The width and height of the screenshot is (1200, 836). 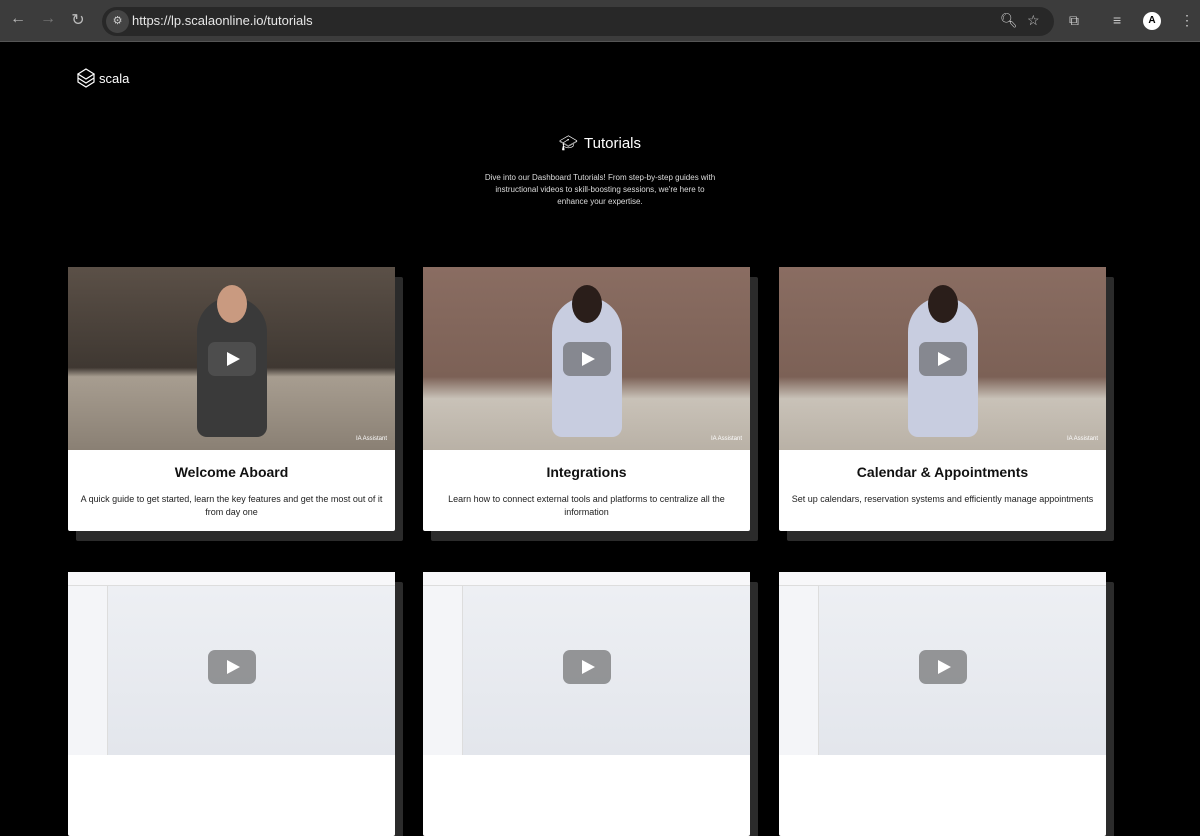 What do you see at coordinates (1009, 20) in the screenshot?
I see `zoom-icon: 🔍︎` at bounding box center [1009, 20].